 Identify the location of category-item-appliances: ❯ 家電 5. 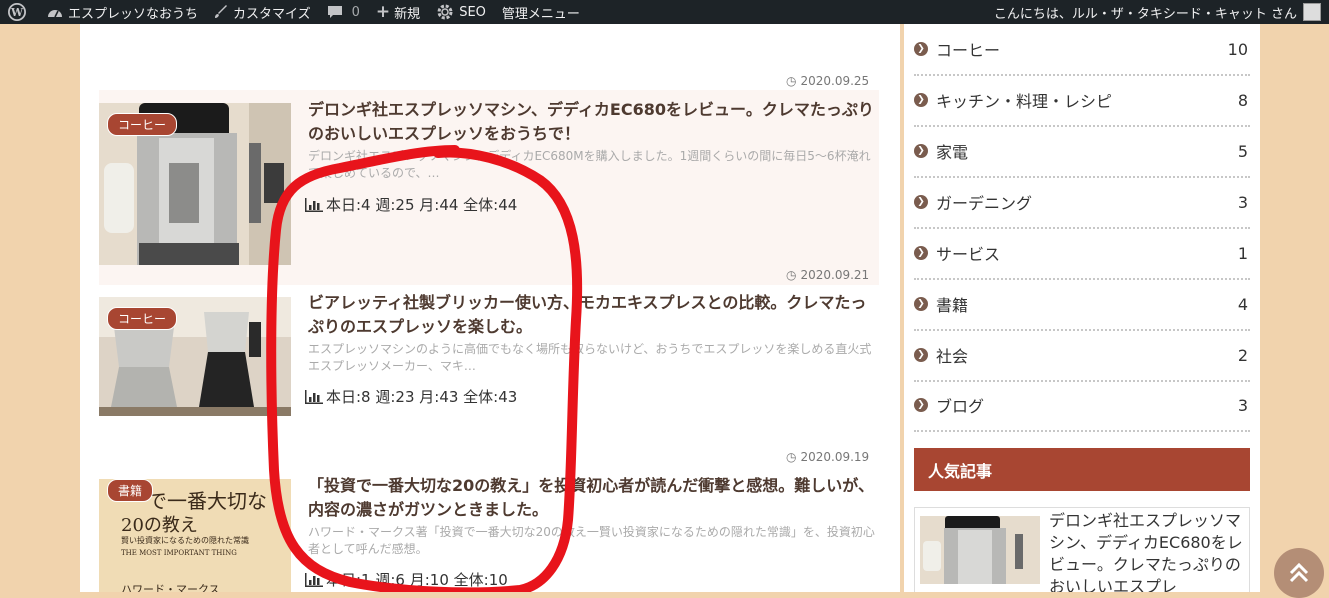
(1082, 152).